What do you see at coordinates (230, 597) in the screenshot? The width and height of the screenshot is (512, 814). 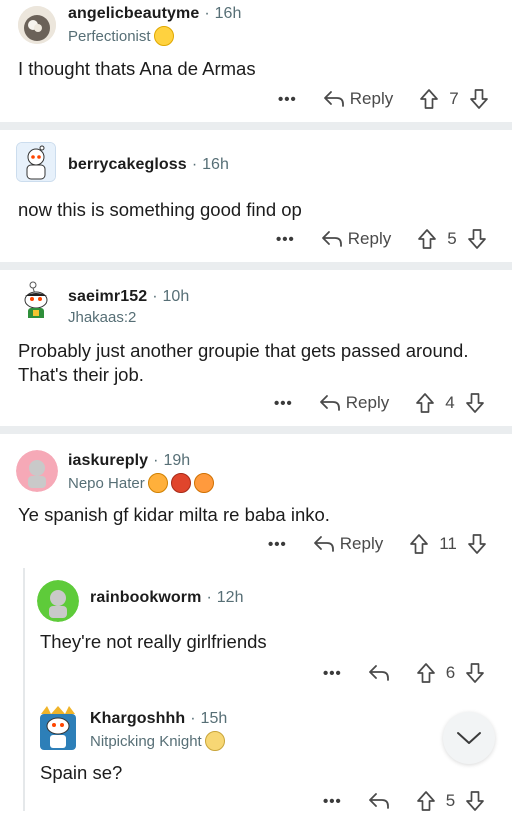 I see `timestamp: 12h` at bounding box center [230, 597].